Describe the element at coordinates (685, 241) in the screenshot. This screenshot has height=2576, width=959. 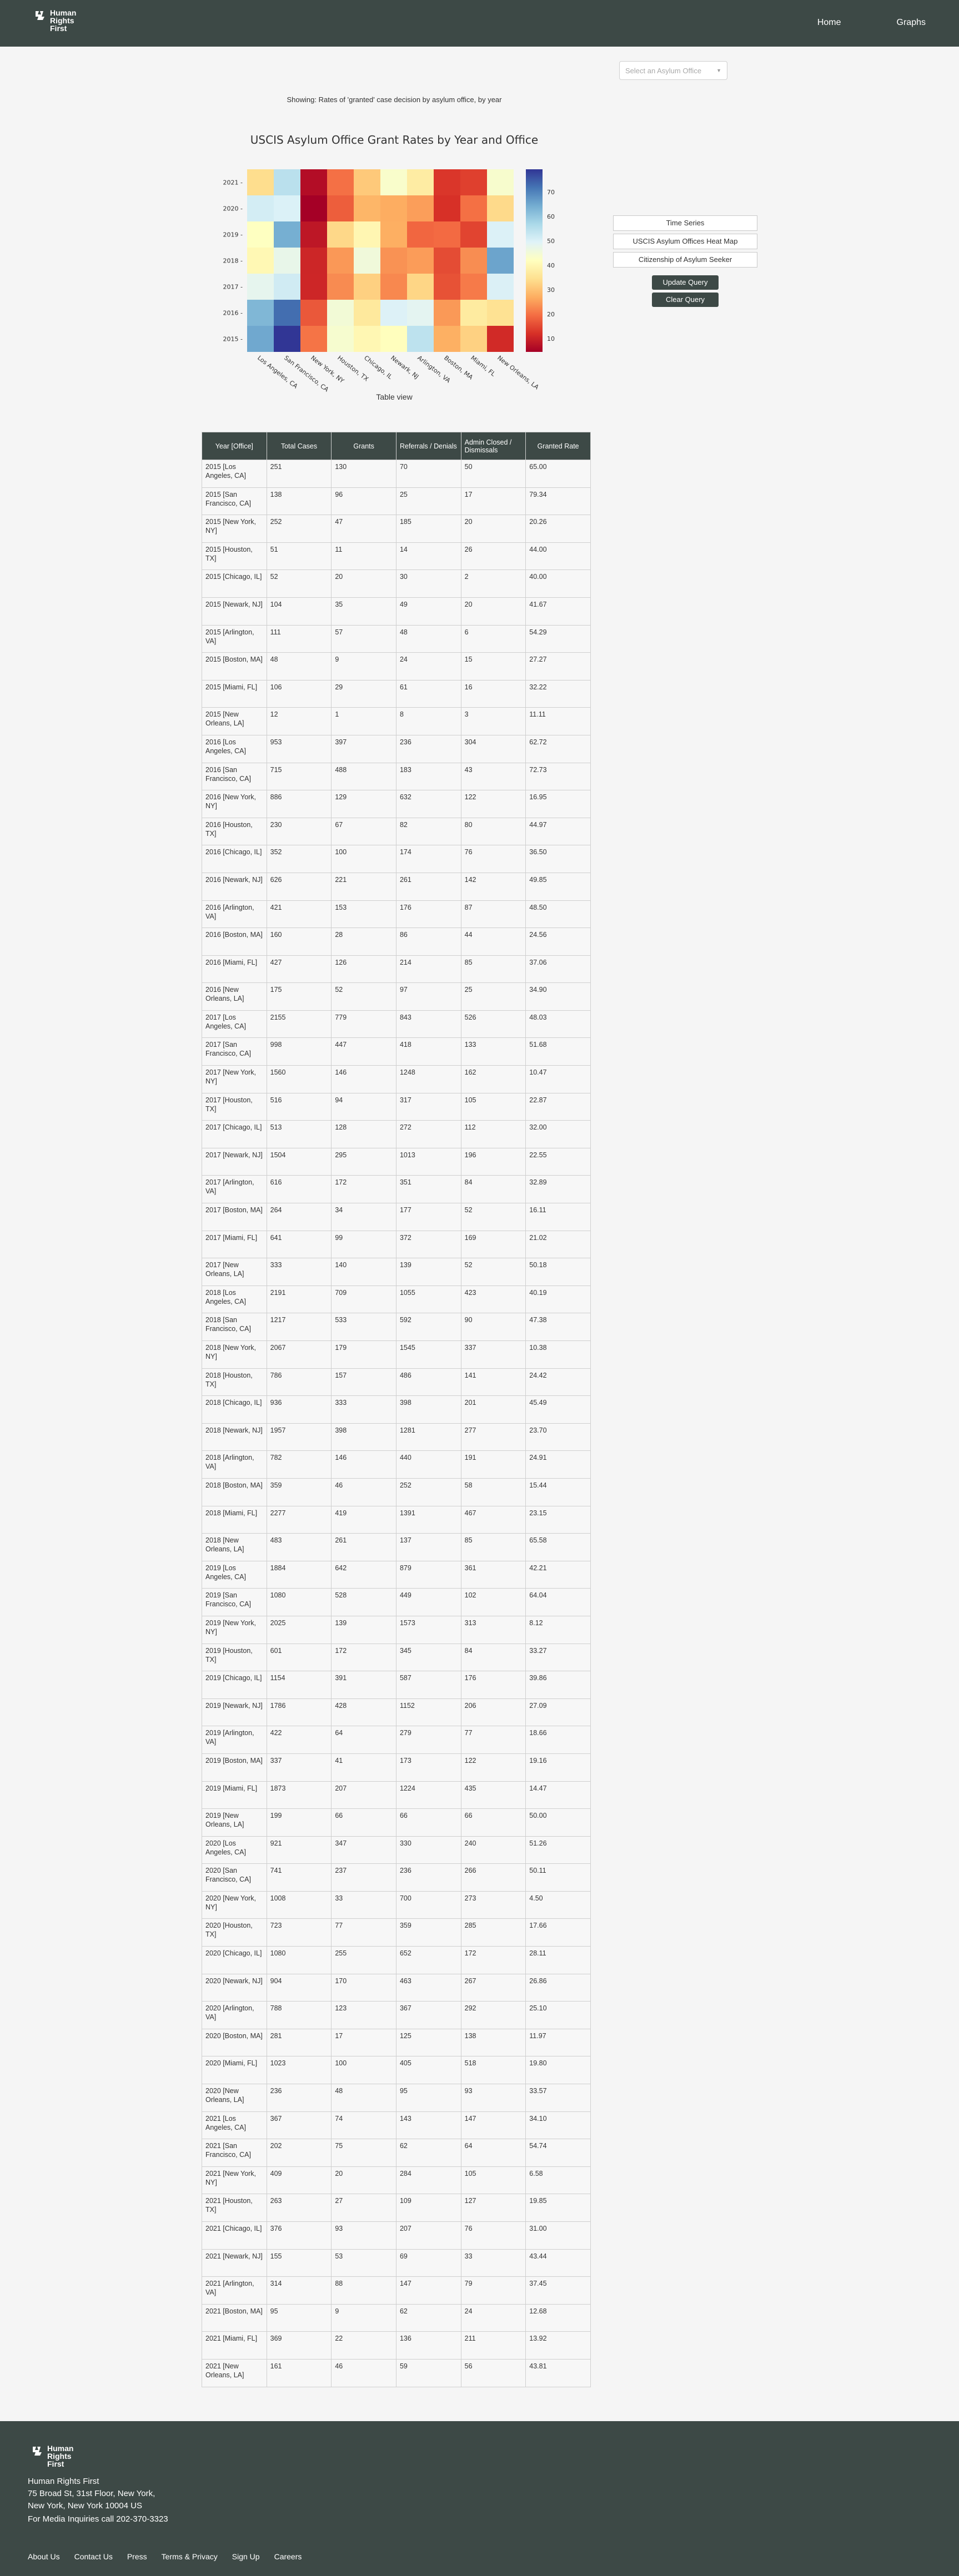
I see `heat-map-option: USCIS Asylum Offices Heat Map` at that location.